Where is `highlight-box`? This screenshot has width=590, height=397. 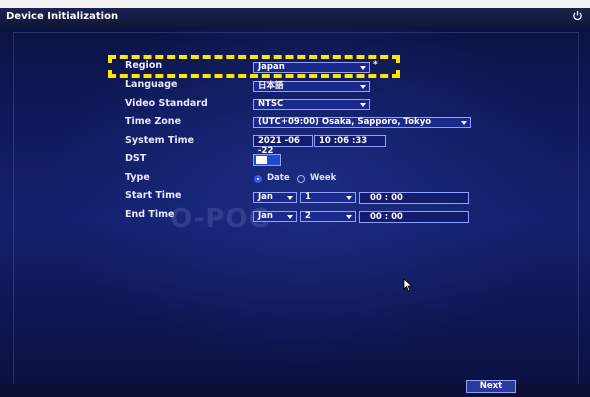
highlight-box is located at coordinates (254, 66).